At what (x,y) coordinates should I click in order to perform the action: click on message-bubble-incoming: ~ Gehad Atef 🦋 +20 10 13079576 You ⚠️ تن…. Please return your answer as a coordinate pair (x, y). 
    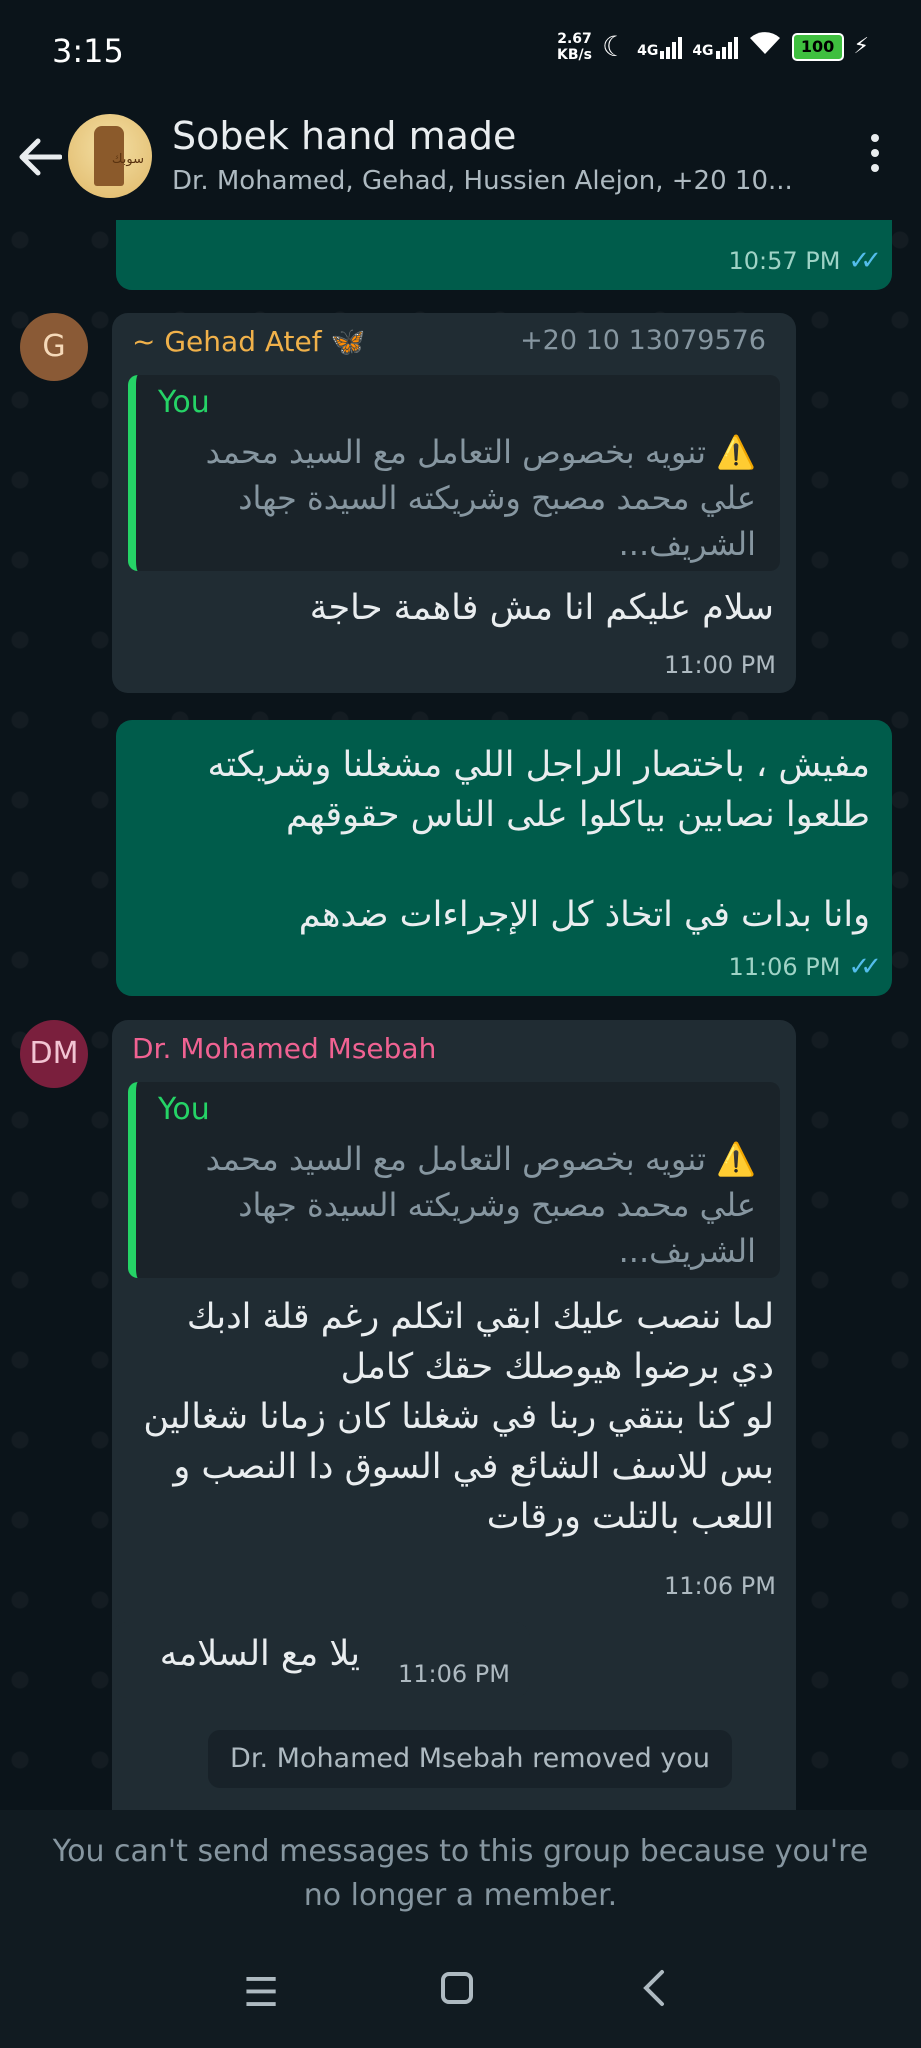
    Looking at the image, I should click on (454, 503).